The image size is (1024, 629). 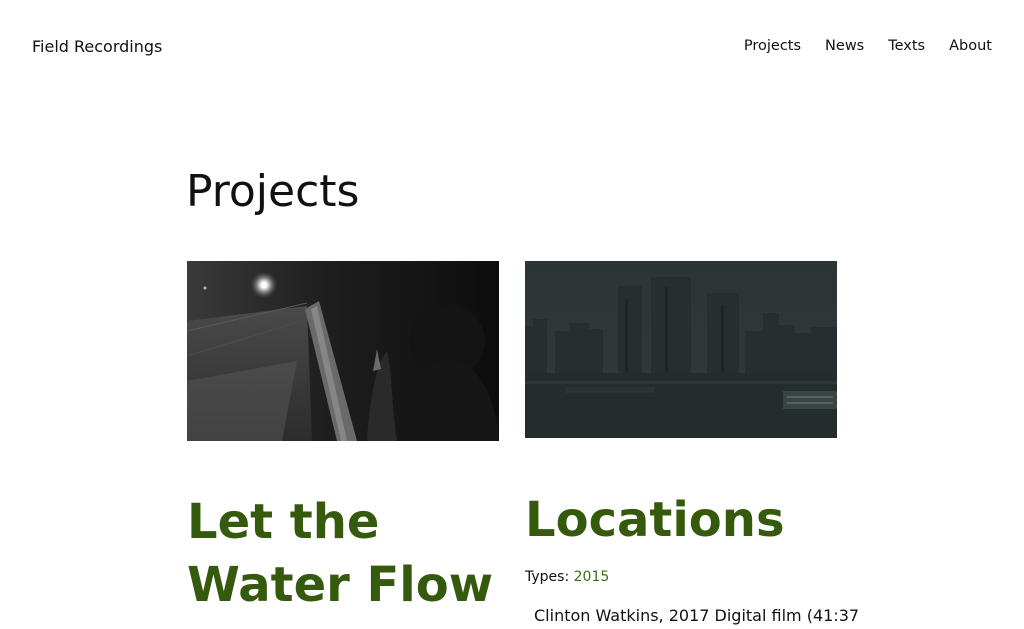 What do you see at coordinates (844, 46) in the screenshot?
I see `nav-item-news: News` at bounding box center [844, 46].